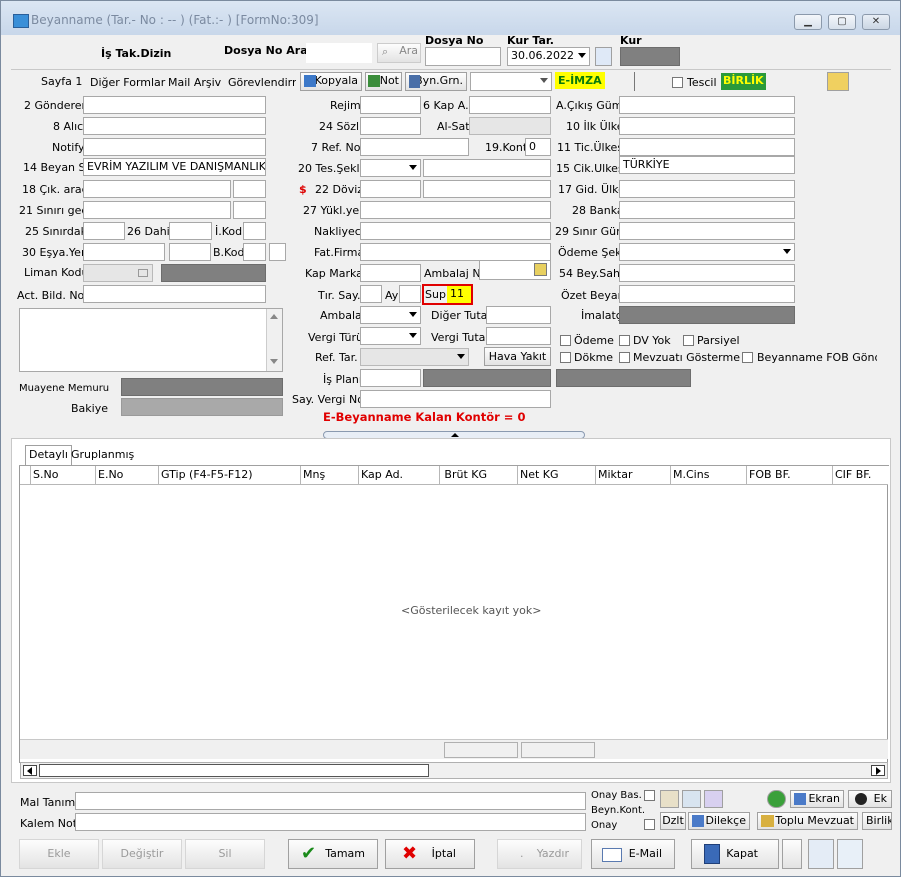 The width and height of the screenshot is (901, 877). I want to click on email-button: E-Mail, so click(633, 854).